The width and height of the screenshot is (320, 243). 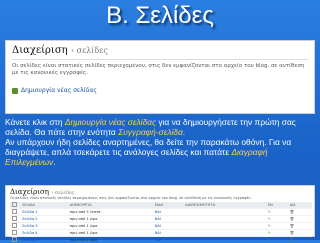 What do you see at coordinates (59, 90) in the screenshot?
I see `create-page-label: Δημιουργία νέας σελίδας` at bounding box center [59, 90].